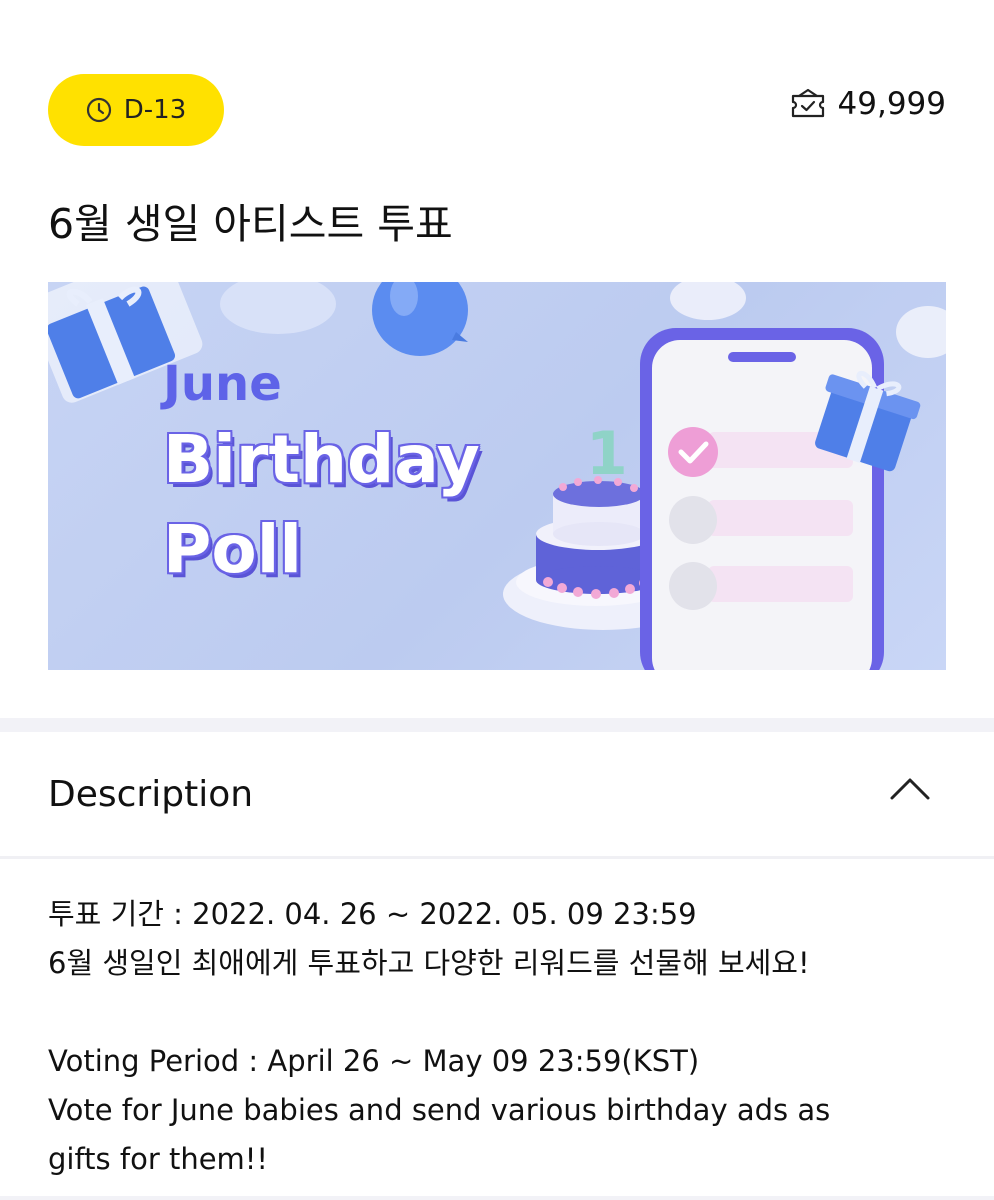 The height and width of the screenshot is (1200, 994). I want to click on dday-badge: D-13, so click(136, 110).